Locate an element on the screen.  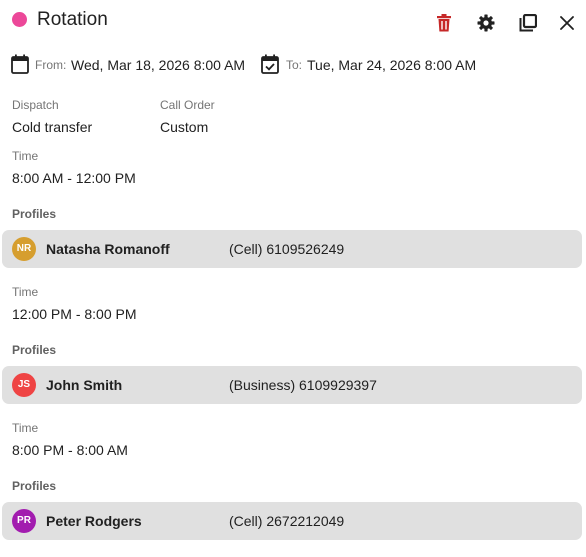
to-label: To: is located at coordinates (294, 65).